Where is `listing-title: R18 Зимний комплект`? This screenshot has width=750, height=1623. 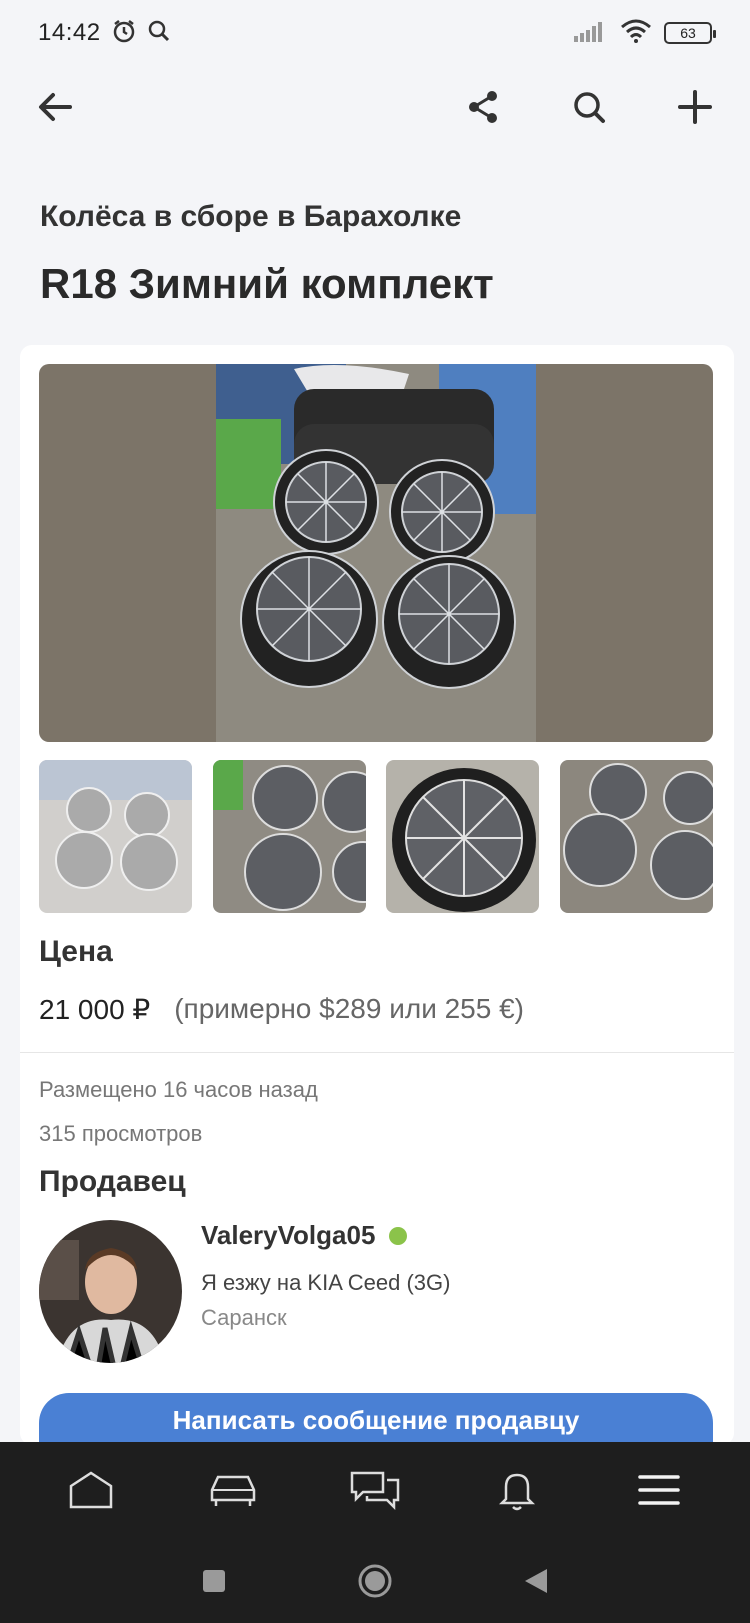
listing-title: R18 Зимний комплект is located at coordinates (267, 283).